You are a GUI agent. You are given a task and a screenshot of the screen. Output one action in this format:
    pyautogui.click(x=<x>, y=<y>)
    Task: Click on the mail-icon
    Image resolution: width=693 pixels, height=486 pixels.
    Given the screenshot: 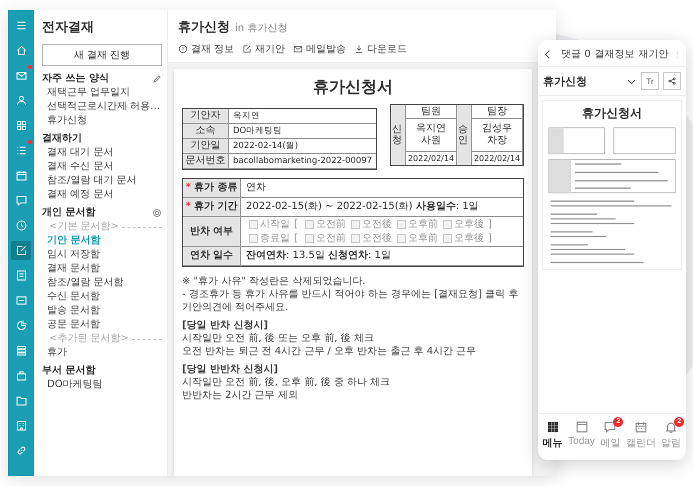 What is the action you would take?
    pyautogui.click(x=298, y=49)
    